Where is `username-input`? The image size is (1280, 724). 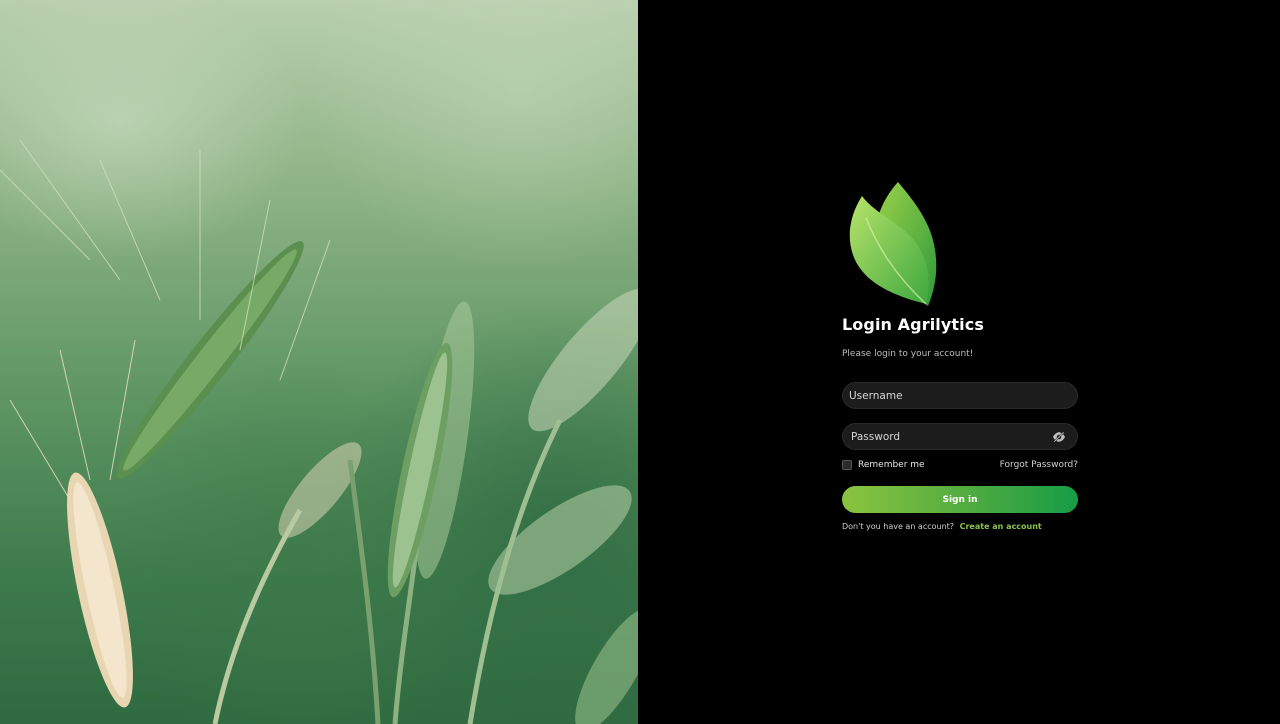
username-input is located at coordinates (960, 395).